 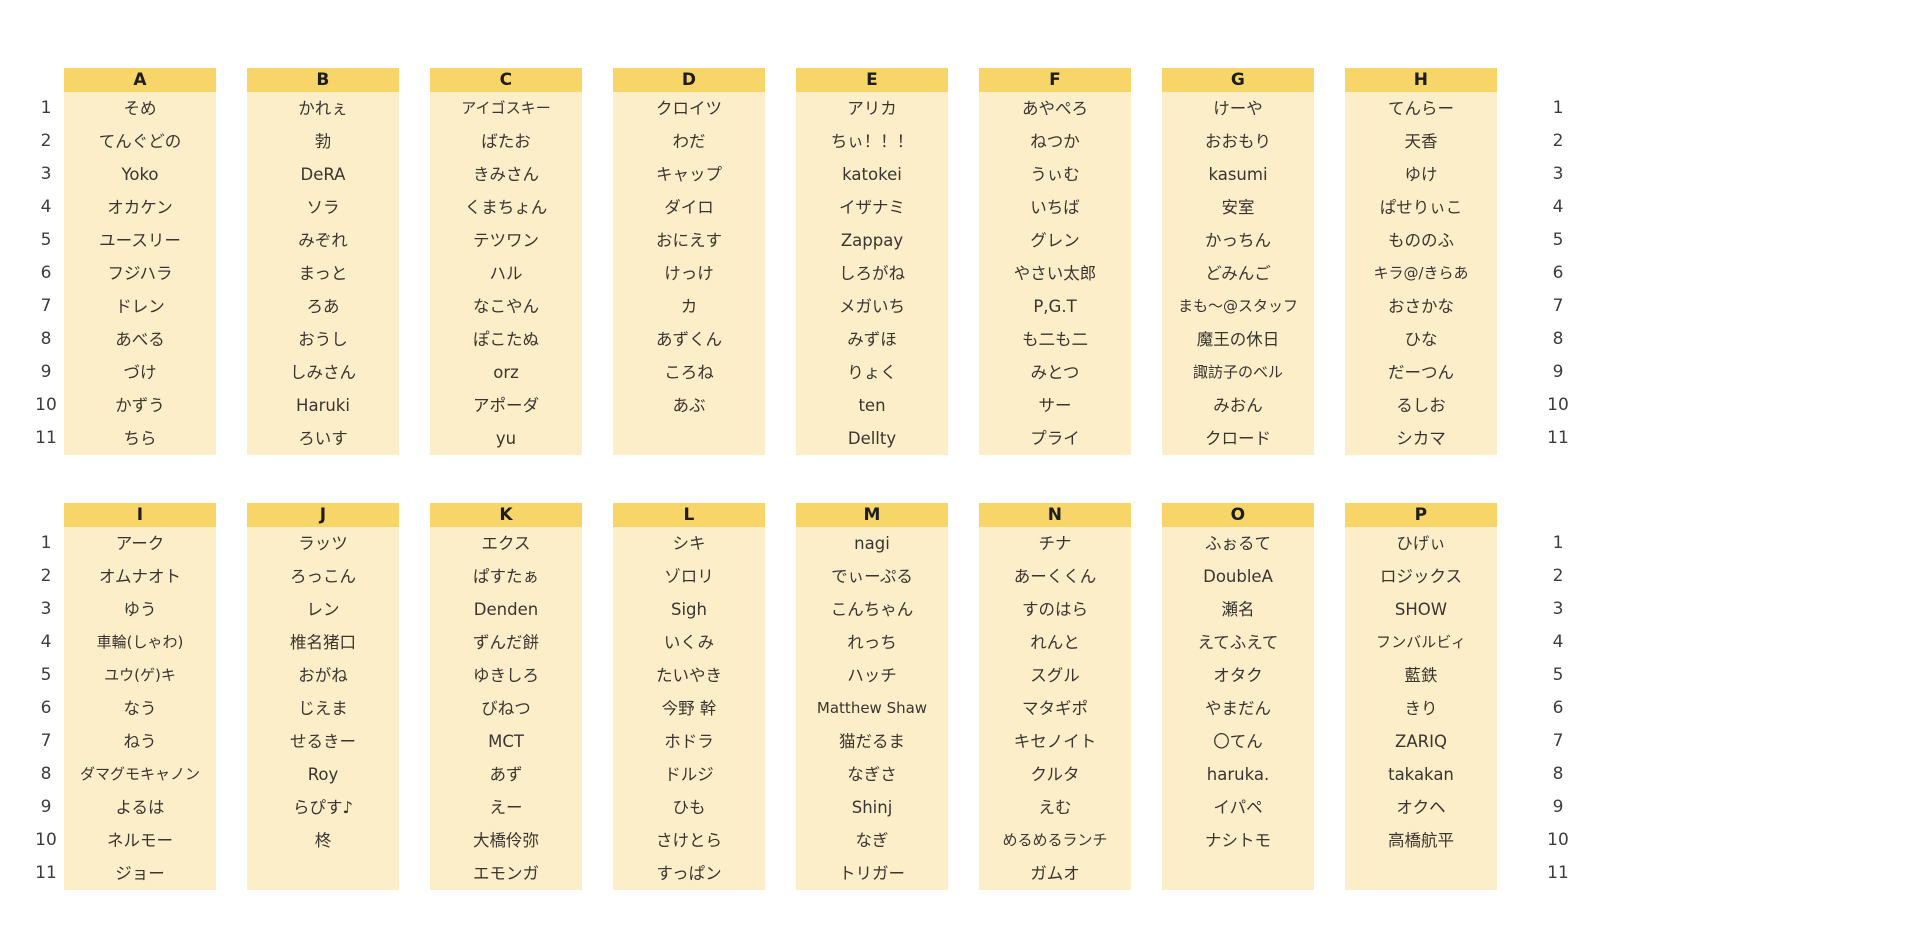 I want to click on table-cell: MCT, so click(x=506, y=741).